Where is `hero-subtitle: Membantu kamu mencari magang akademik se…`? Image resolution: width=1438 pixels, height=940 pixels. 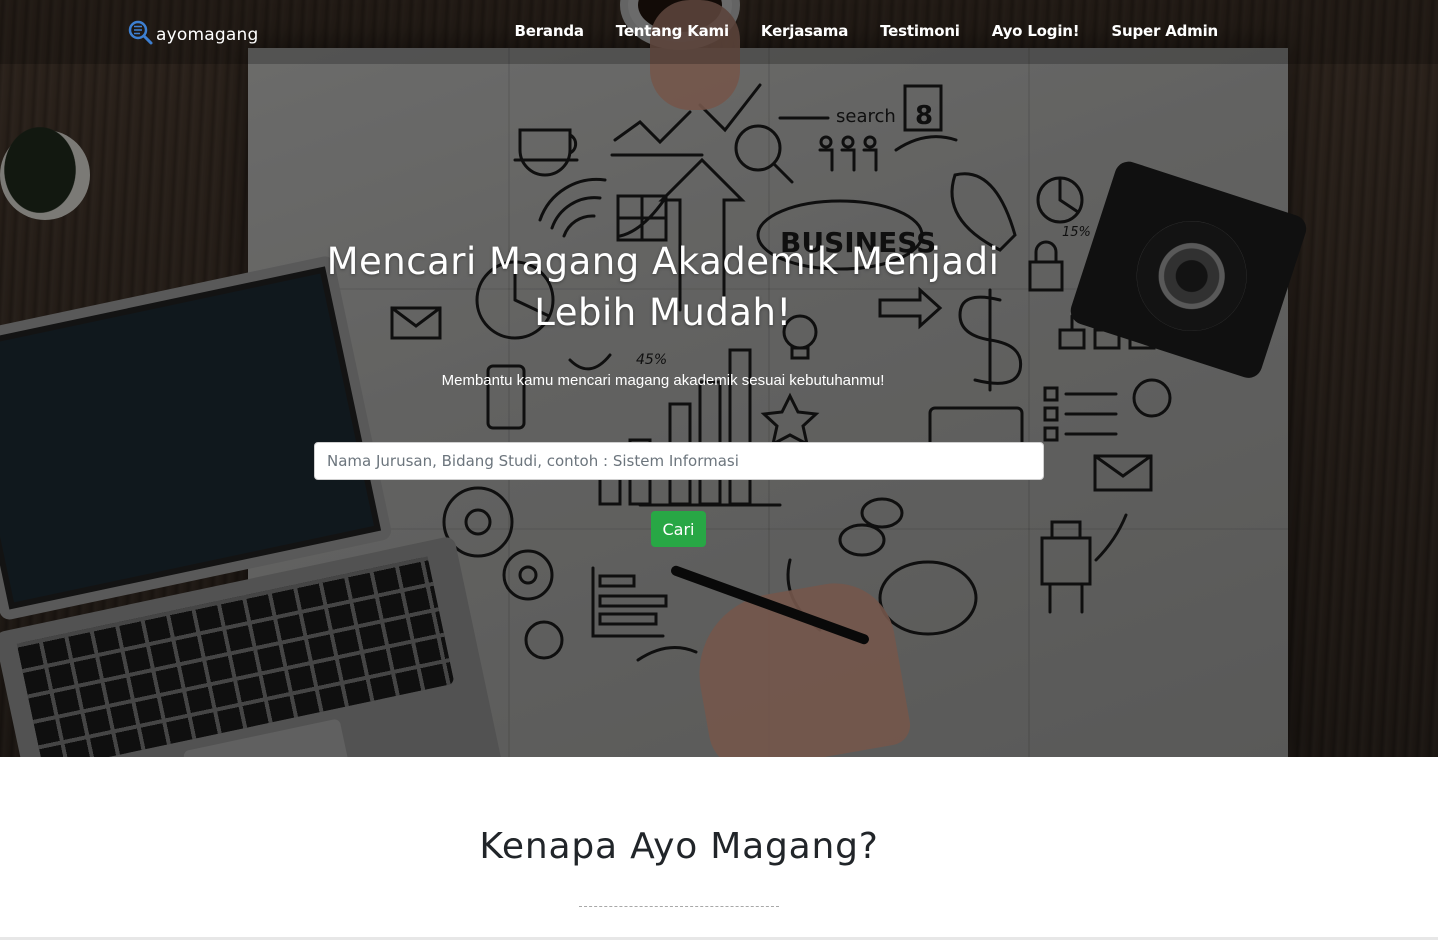
hero-subtitle: Membantu kamu mencari magang akademik se… is located at coordinates (663, 380).